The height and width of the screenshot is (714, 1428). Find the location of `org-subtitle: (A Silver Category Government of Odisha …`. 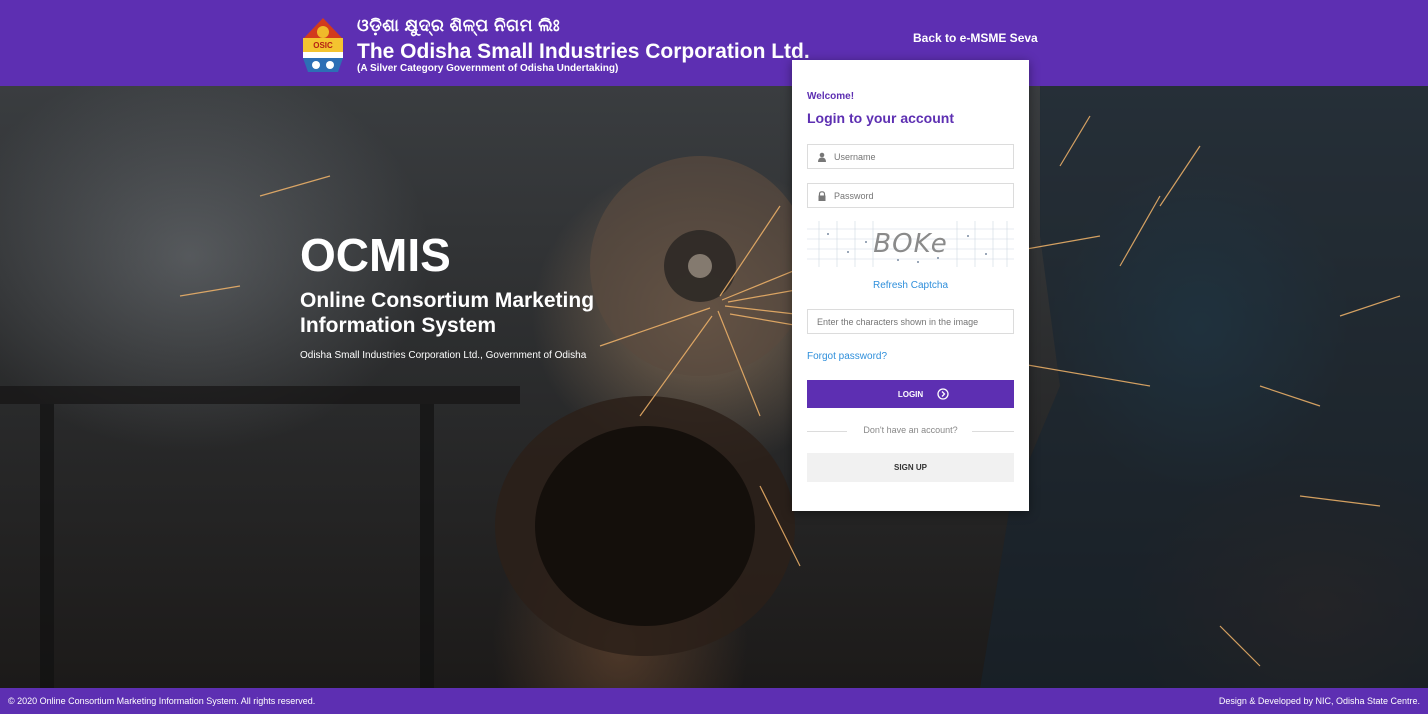

org-subtitle: (A Silver Category Government of Odisha … is located at coordinates (488, 68).